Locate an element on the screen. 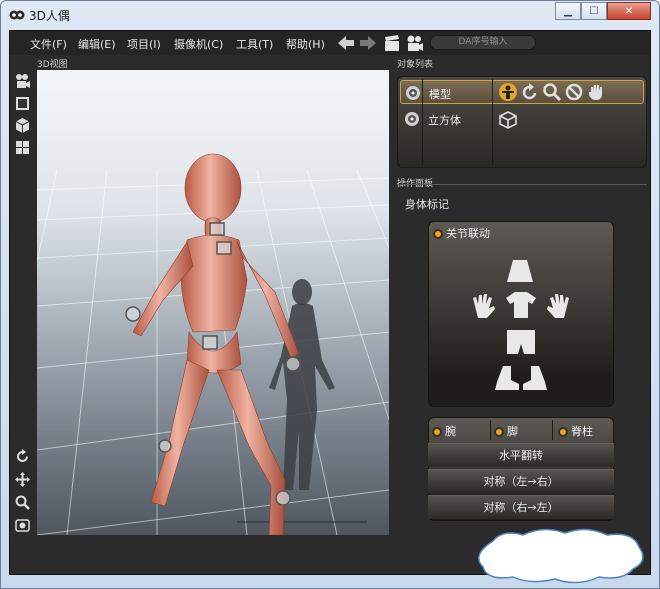 The height and width of the screenshot is (589, 660). minimize-icon: ▁ is located at coordinates (568, 11).